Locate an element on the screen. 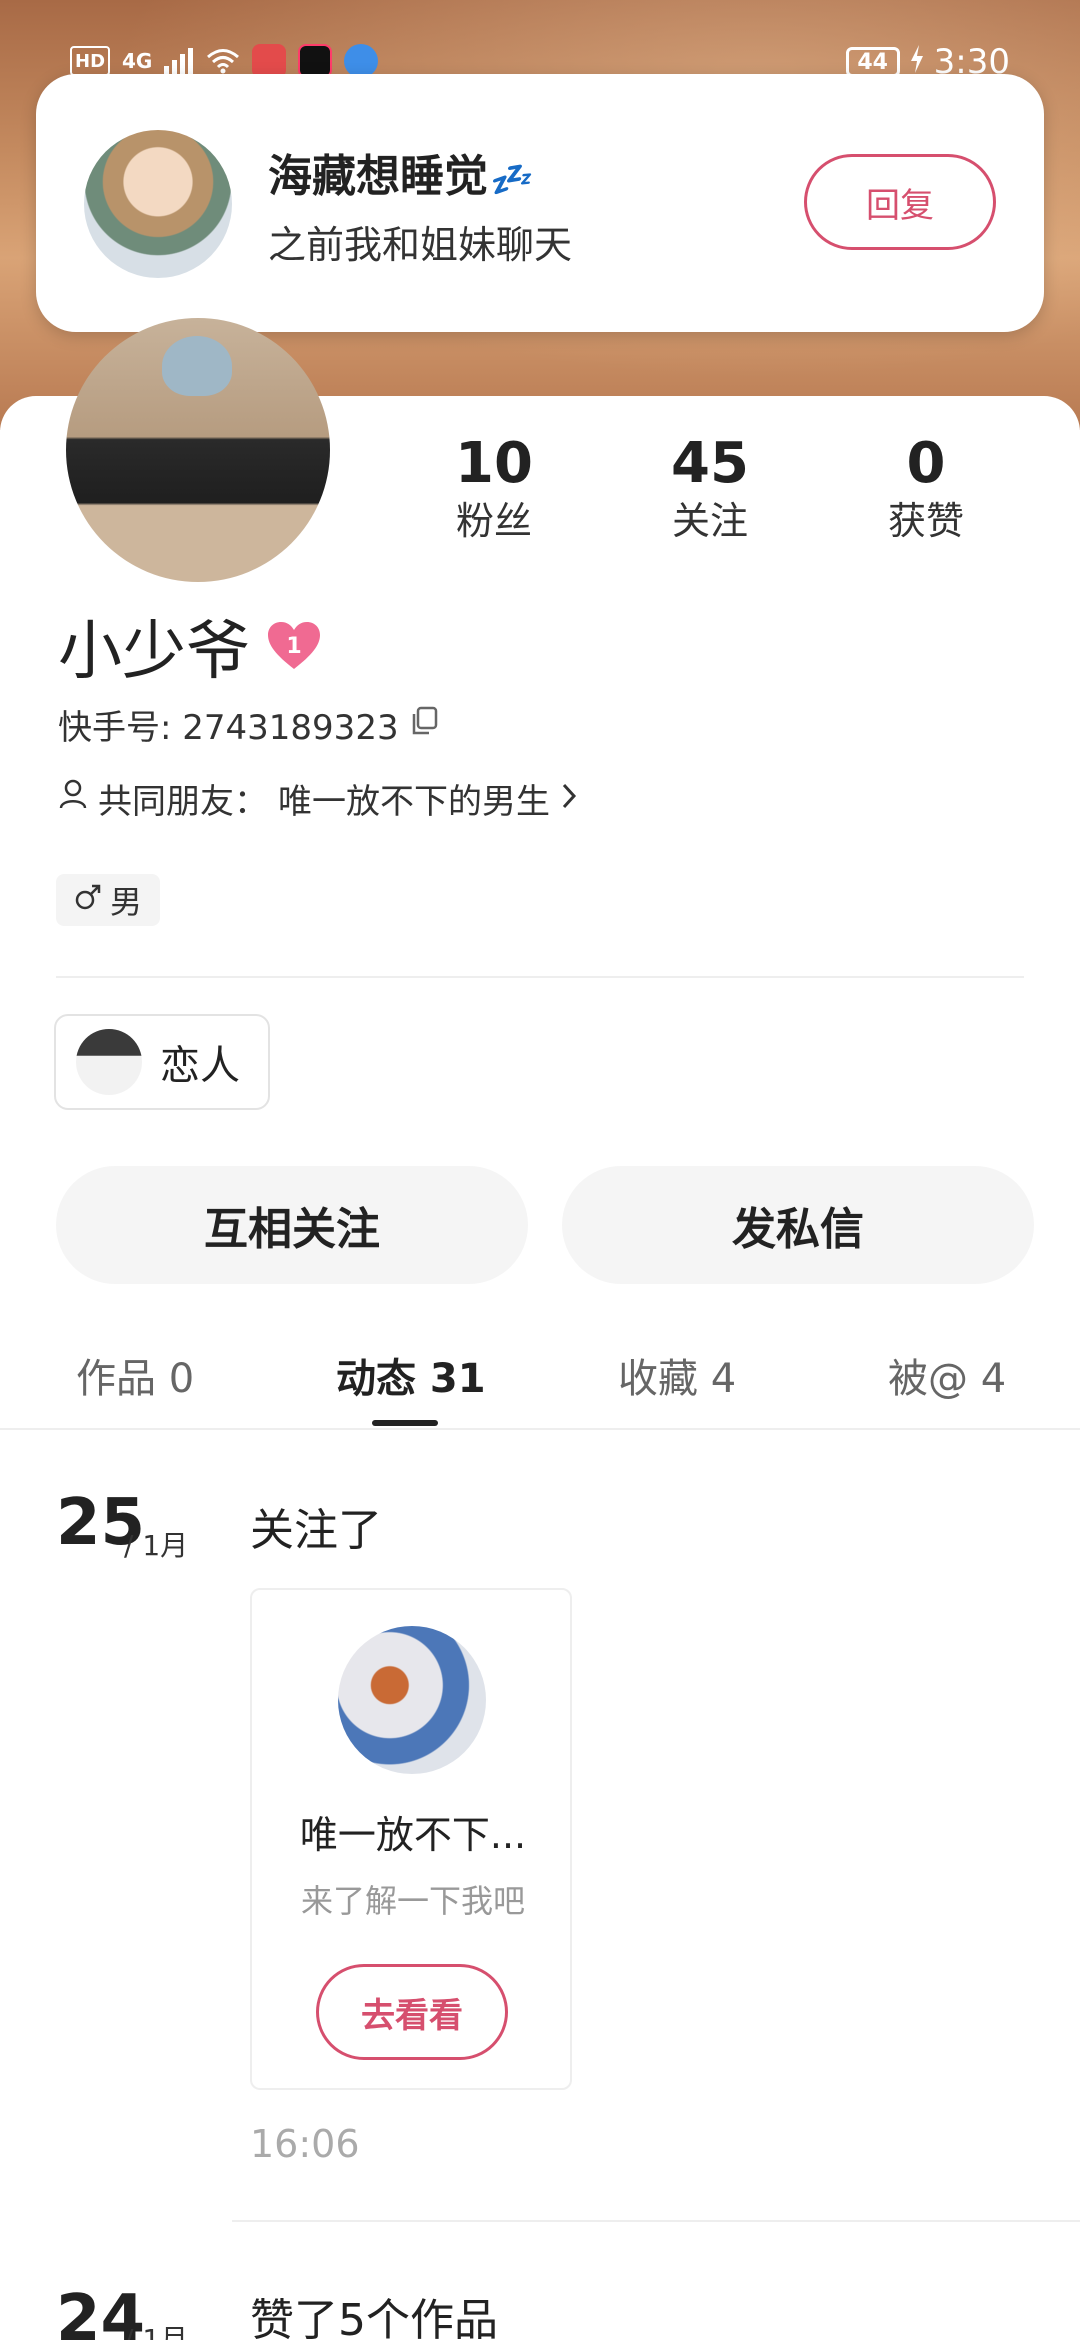 The width and height of the screenshot is (1080, 2340). heart-level-badge: 1 is located at coordinates (294, 646).